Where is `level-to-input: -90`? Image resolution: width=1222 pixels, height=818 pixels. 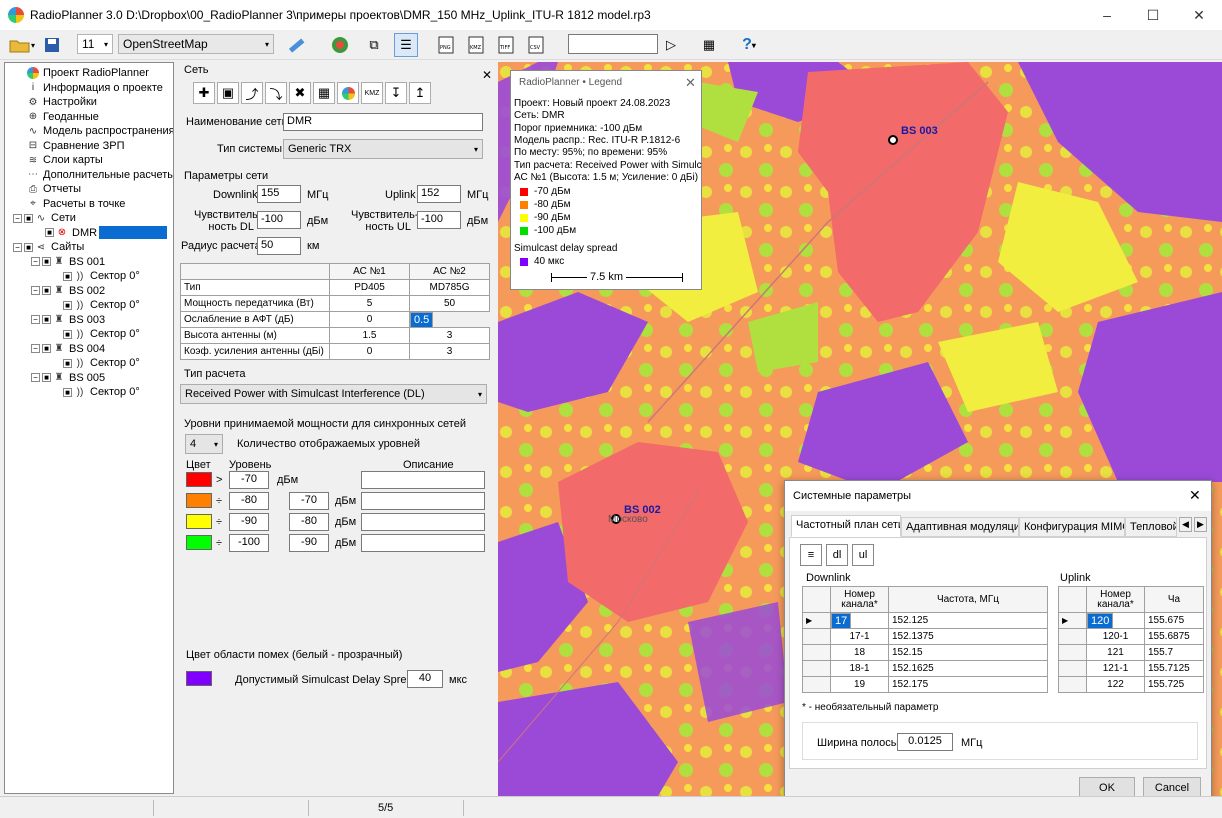
level-to-input: -90 is located at coordinates (309, 543).